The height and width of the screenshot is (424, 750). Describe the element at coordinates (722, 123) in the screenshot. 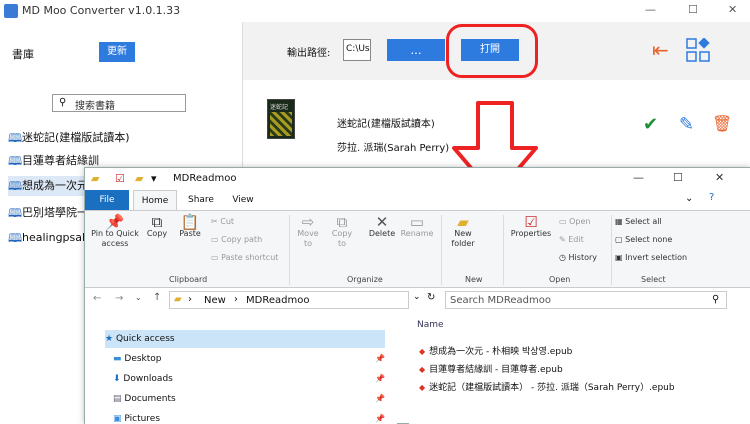

I see `trash-icon: 🗑` at that location.